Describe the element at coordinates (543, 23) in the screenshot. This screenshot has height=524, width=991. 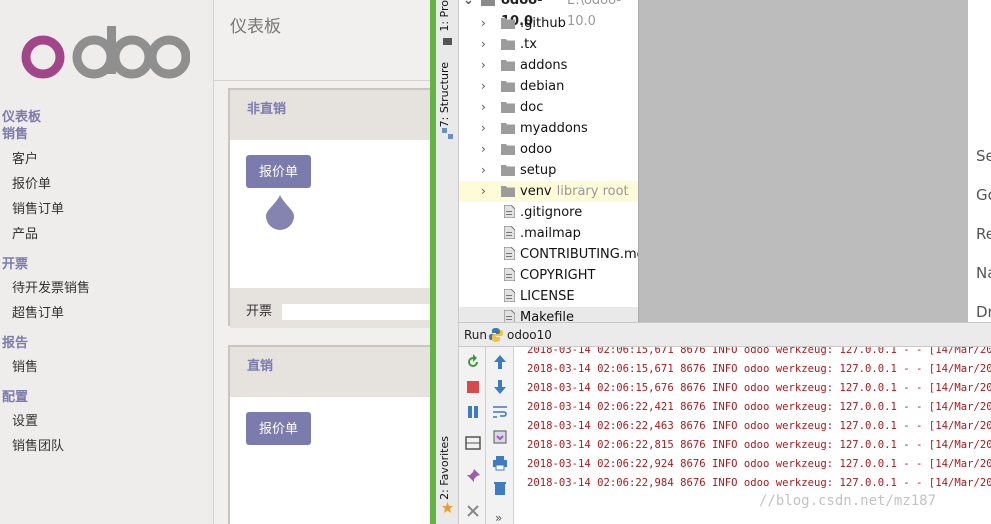
I see `tree-item-label: .github` at that location.